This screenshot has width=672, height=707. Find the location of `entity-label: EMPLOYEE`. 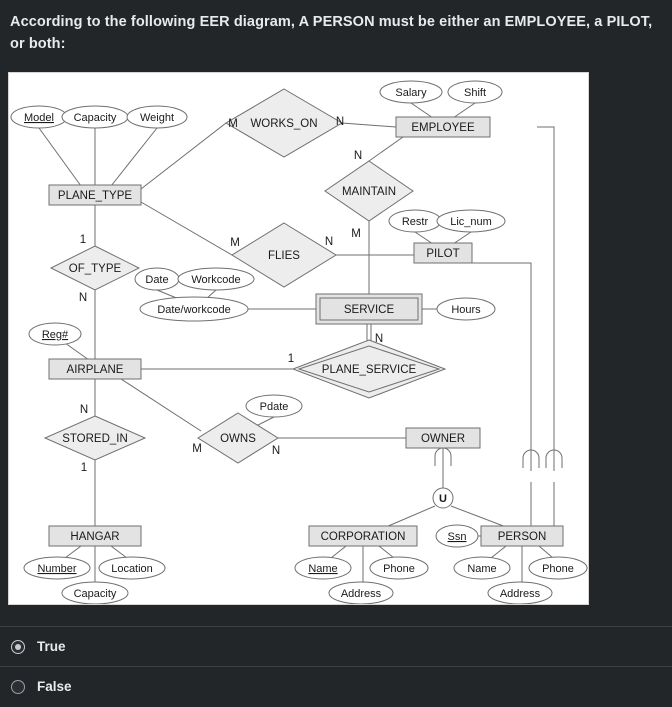

entity-label: EMPLOYEE is located at coordinates (443, 128).